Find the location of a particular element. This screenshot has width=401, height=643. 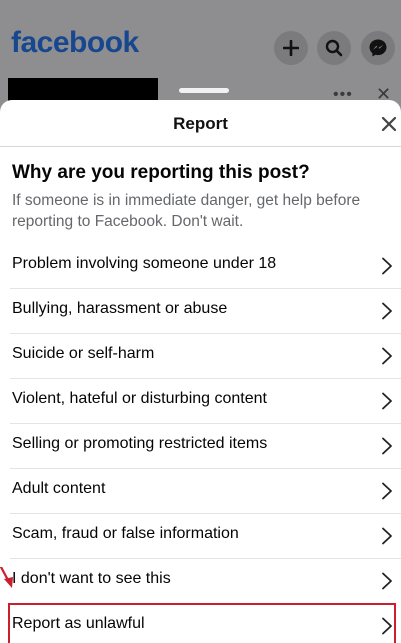

header-divider is located at coordinates (200, 146).